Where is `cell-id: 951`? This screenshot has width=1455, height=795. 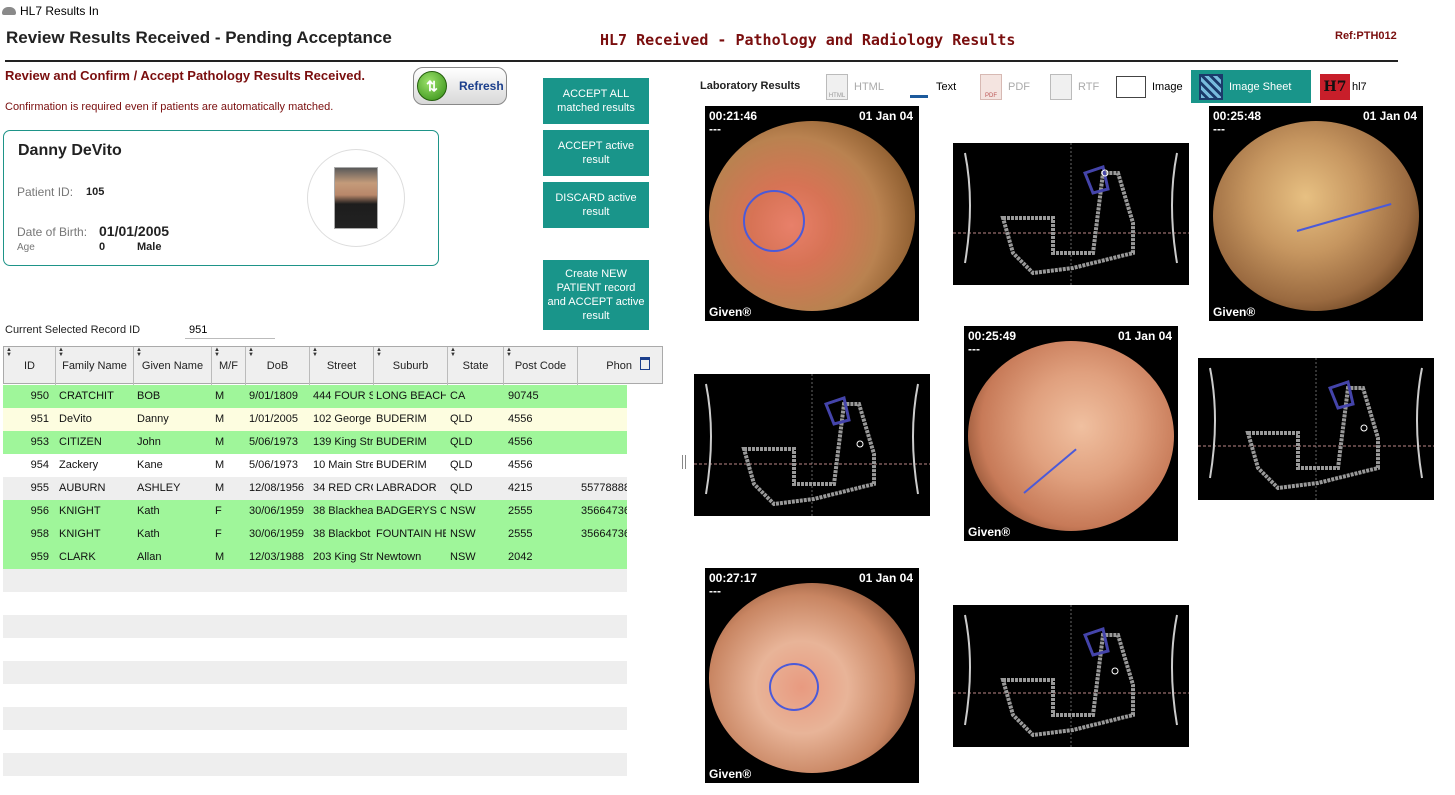 cell-id: 951 is located at coordinates (39, 419).